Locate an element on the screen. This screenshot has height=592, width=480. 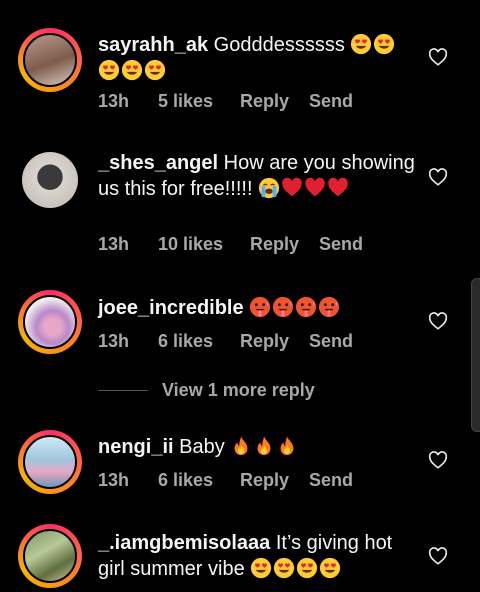
likes-count: 5 likes is located at coordinates (185, 101).